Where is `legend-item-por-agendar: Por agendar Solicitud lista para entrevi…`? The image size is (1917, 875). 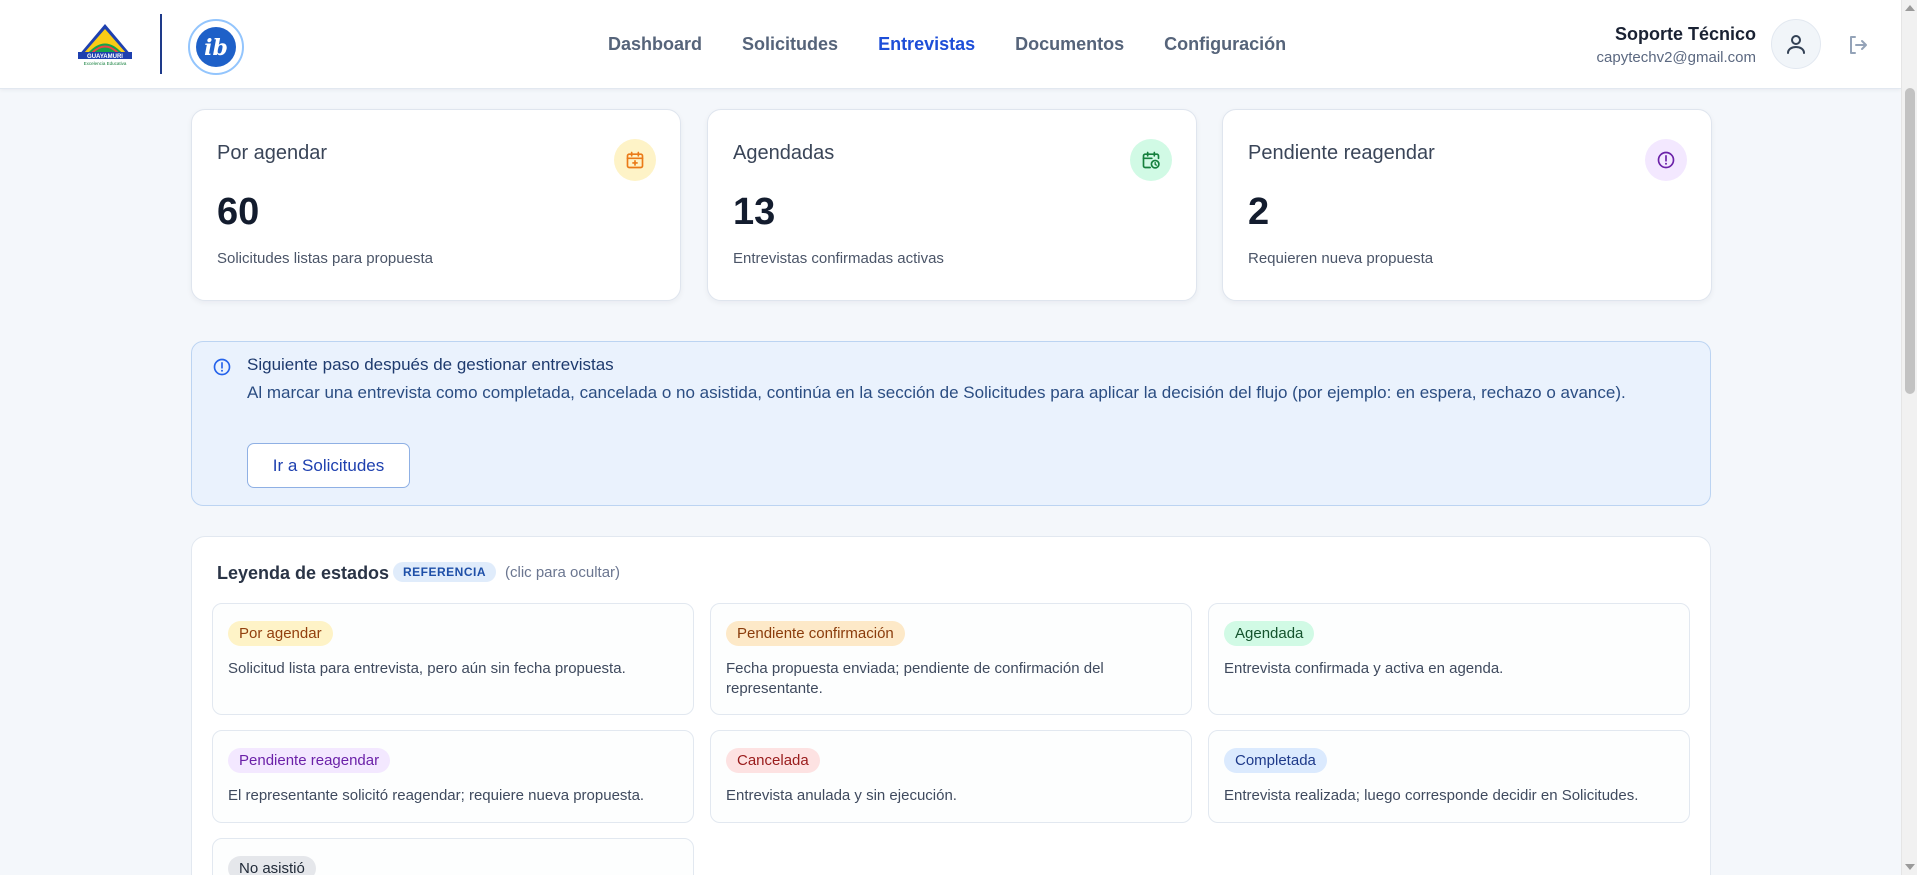
legend-item-por-agendar: Por agendar Solicitud lista para entrevi… is located at coordinates (453, 659).